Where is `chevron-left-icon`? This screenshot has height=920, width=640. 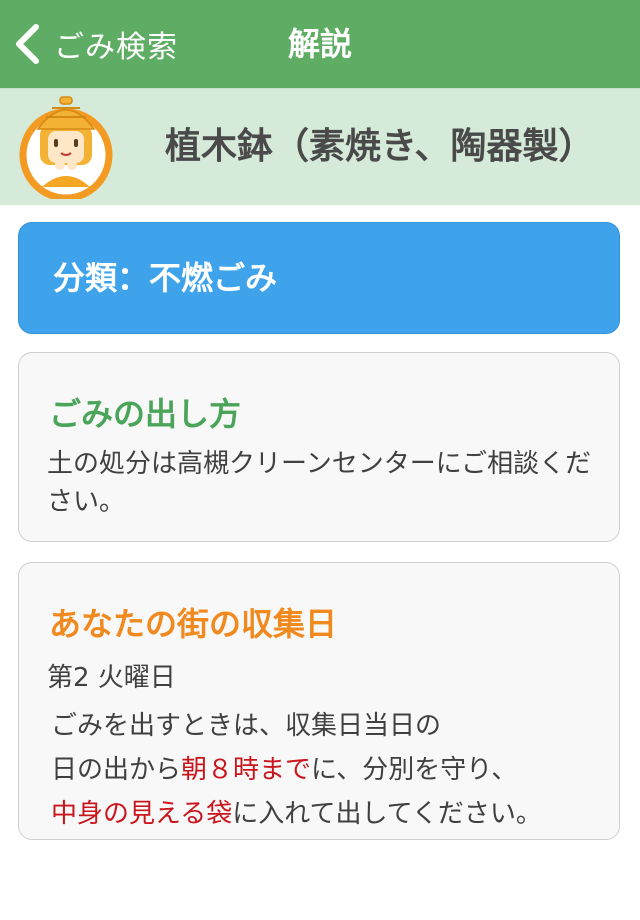 chevron-left-icon is located at coordinates (27, 44).